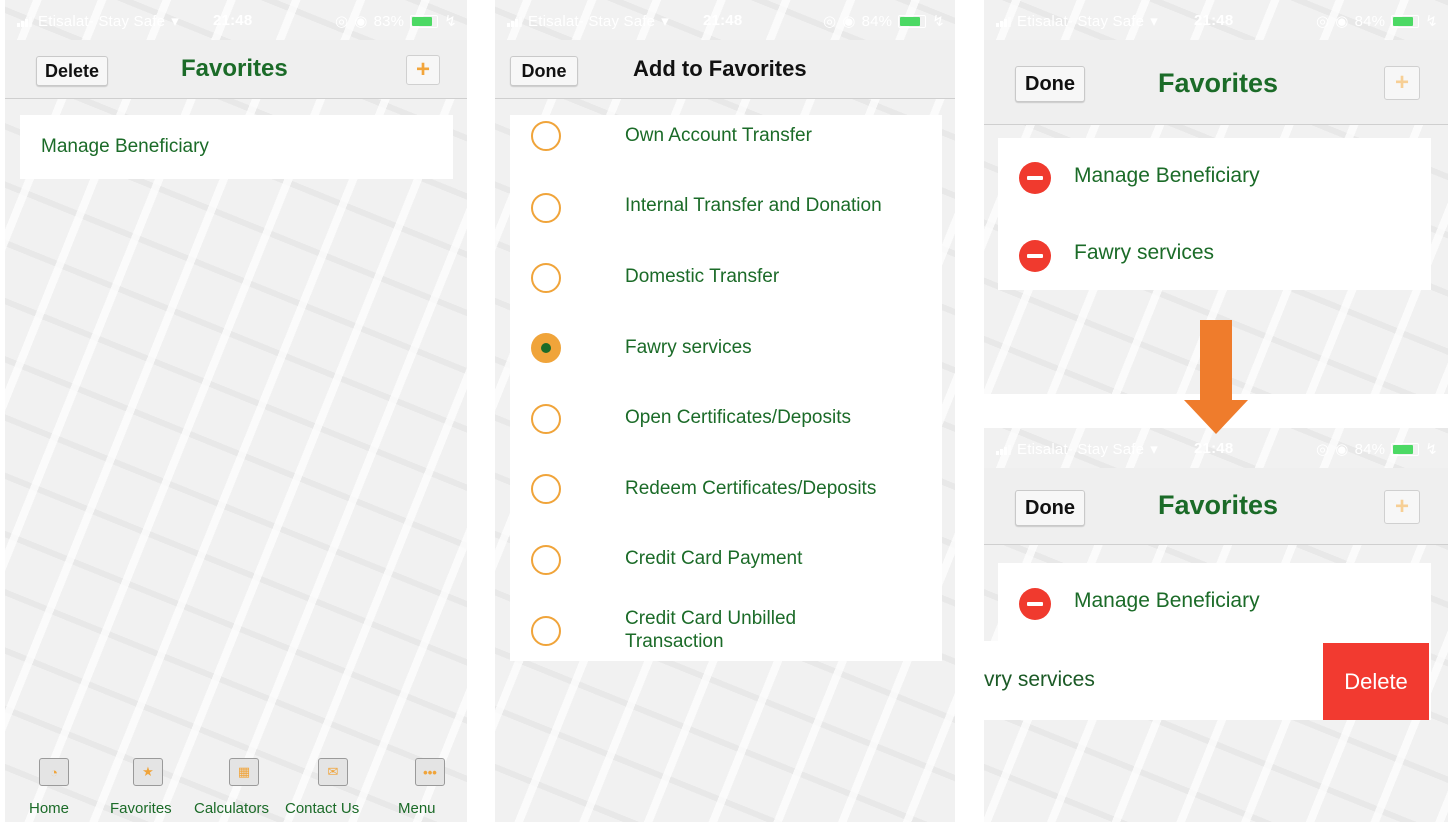 The image size is (1448, 822). What do you see at coordinates (333, 772) in the screenshot?
I see `envelope-icon: ✉` at bounding box center [333, 772].